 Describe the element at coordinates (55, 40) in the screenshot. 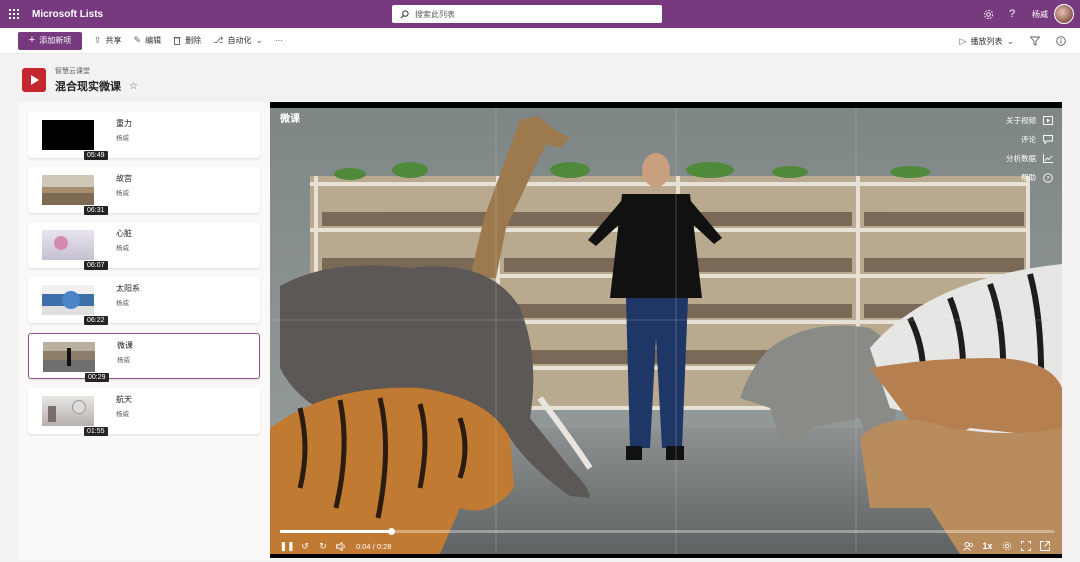

I see `add-new-item-label: 添加新项` at that location.